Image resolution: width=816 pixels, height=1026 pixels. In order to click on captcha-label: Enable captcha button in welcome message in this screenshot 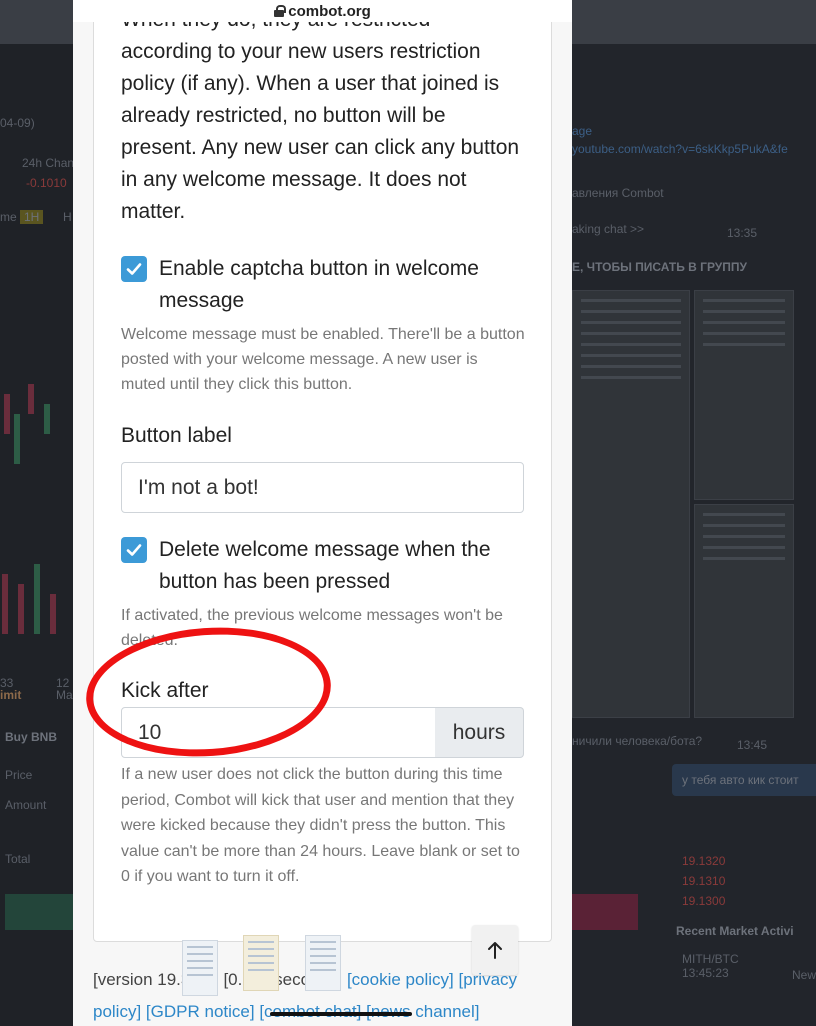, I will do `click(339, 285)`.